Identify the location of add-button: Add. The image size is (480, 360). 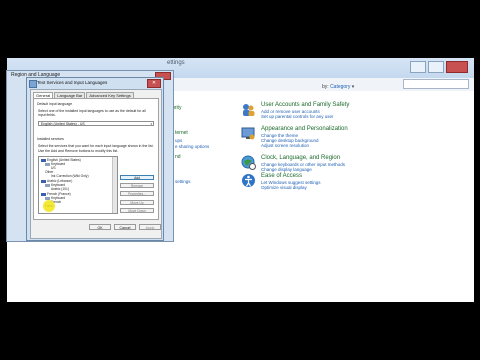
(137, 177).